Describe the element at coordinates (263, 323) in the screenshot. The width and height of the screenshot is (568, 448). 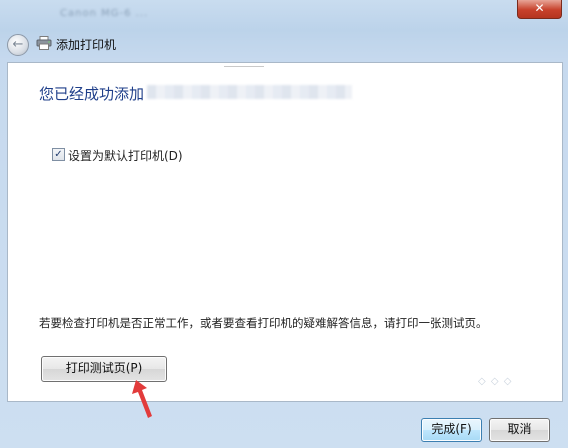
I see `test-page-info-text: 若要检查打印机是否正常工作，或者要查看打印机的疑难解答信息，请打印一张测试页。` at that location.